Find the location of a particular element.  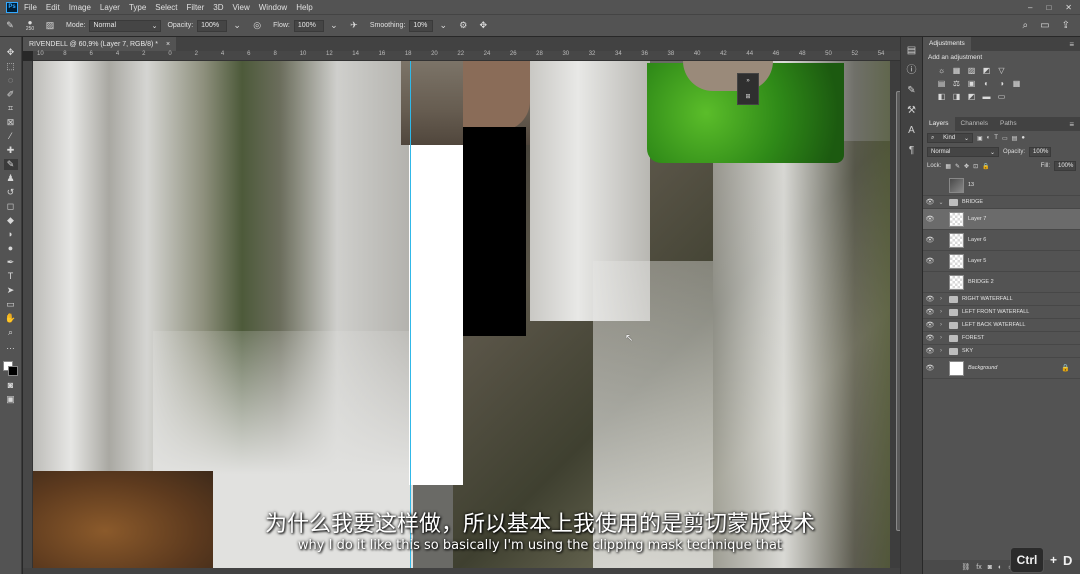

filter-pixel-icon: ▣ is located at coordinates (980, 138).